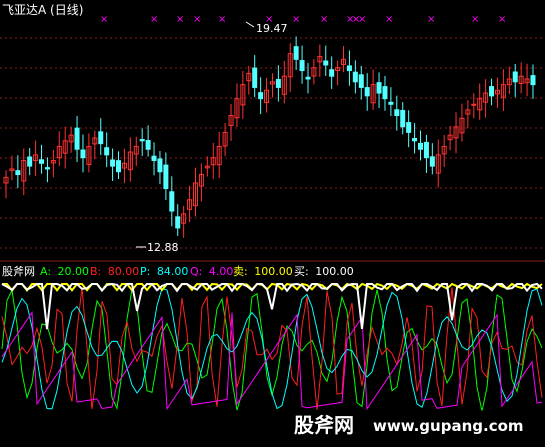 The image size is (545, 447). I want to click on watermark-name: 股斧网, so click(324, 425).